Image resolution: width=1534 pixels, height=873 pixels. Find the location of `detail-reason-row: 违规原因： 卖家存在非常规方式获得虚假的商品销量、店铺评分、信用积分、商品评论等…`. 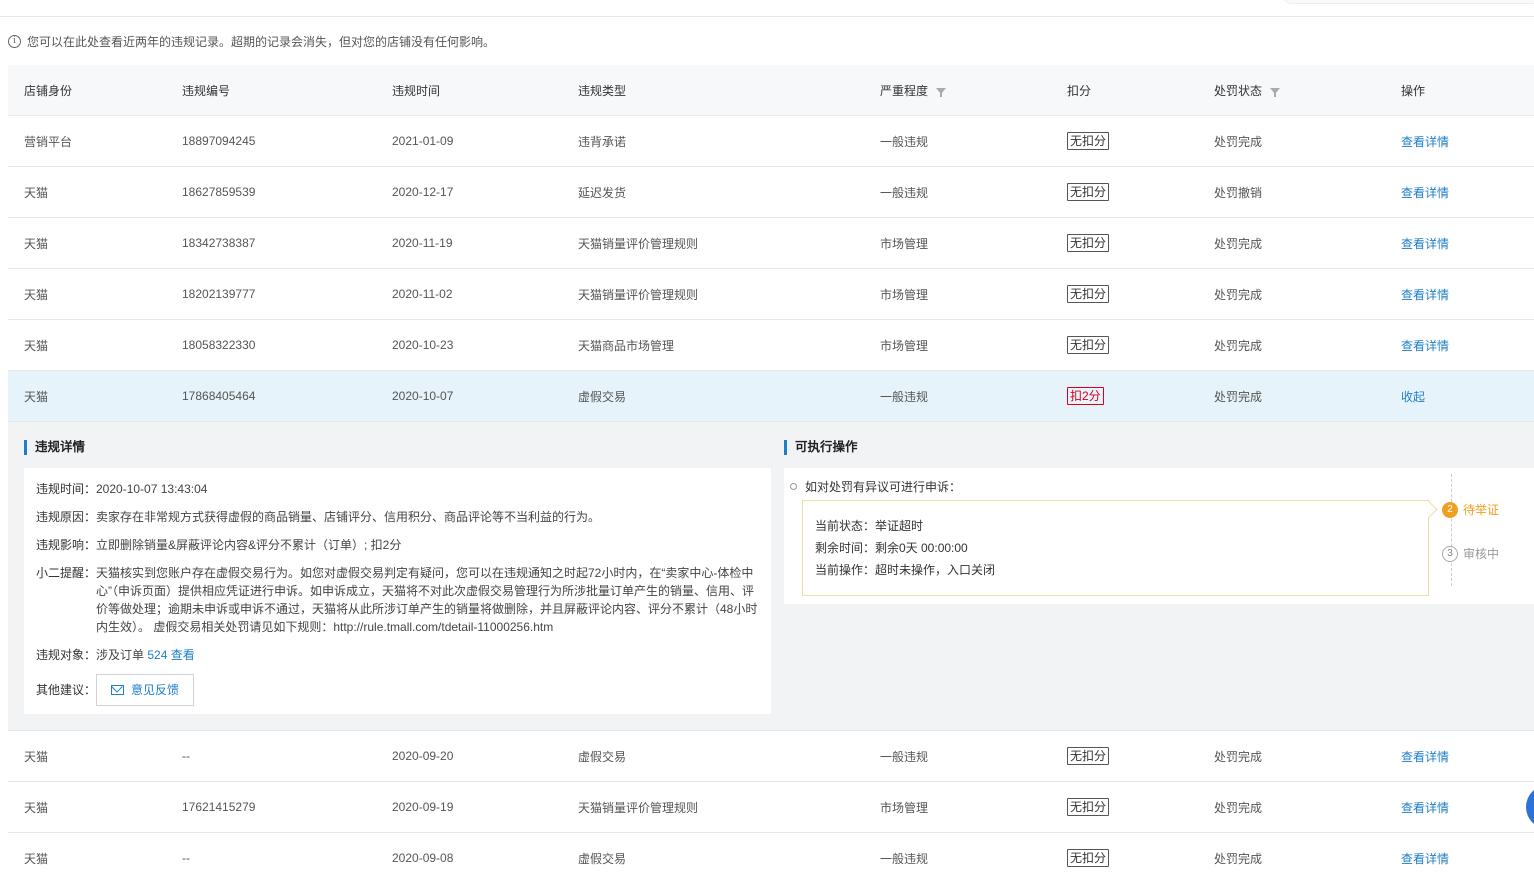

detail-reason-row: 违规原因： 卖家存在非常规方式获得虚假的商品销量、店铺评分、信用积分、商品评论等… is located at coordinates (397, 517).